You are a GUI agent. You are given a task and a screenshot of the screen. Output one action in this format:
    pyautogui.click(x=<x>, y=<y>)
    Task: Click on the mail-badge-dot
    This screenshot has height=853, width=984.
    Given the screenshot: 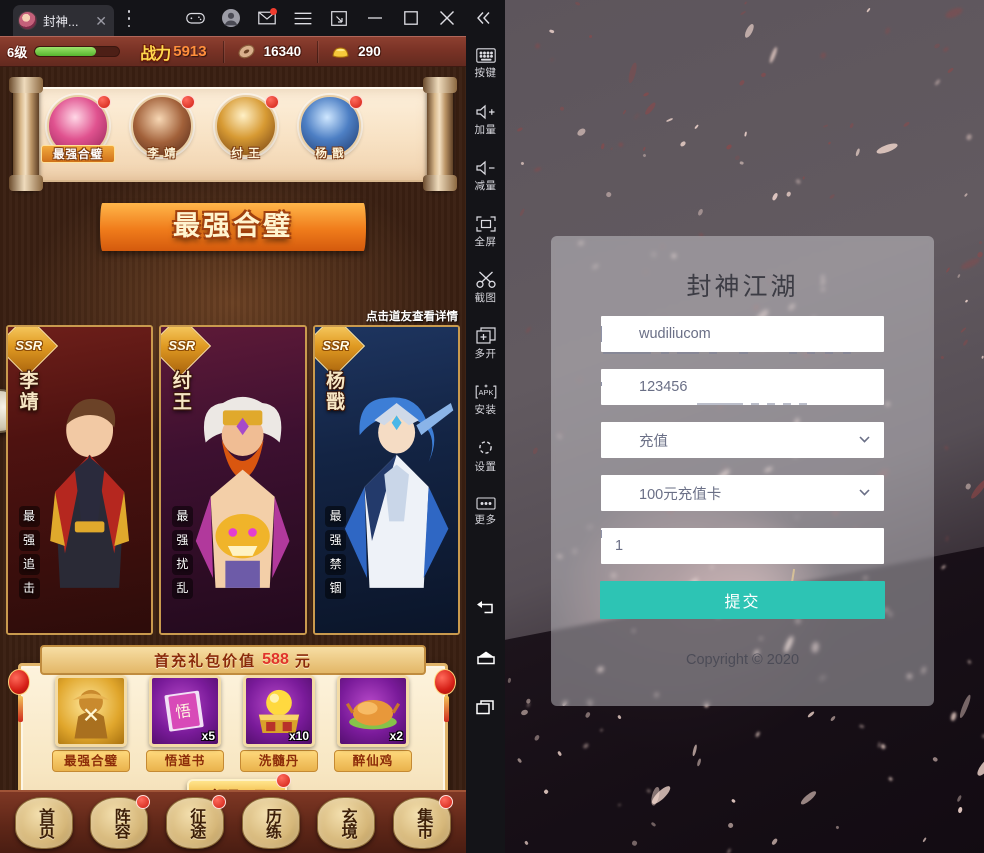 What is the action you would take?
    pyautogui.click(x=273, y=11)
    